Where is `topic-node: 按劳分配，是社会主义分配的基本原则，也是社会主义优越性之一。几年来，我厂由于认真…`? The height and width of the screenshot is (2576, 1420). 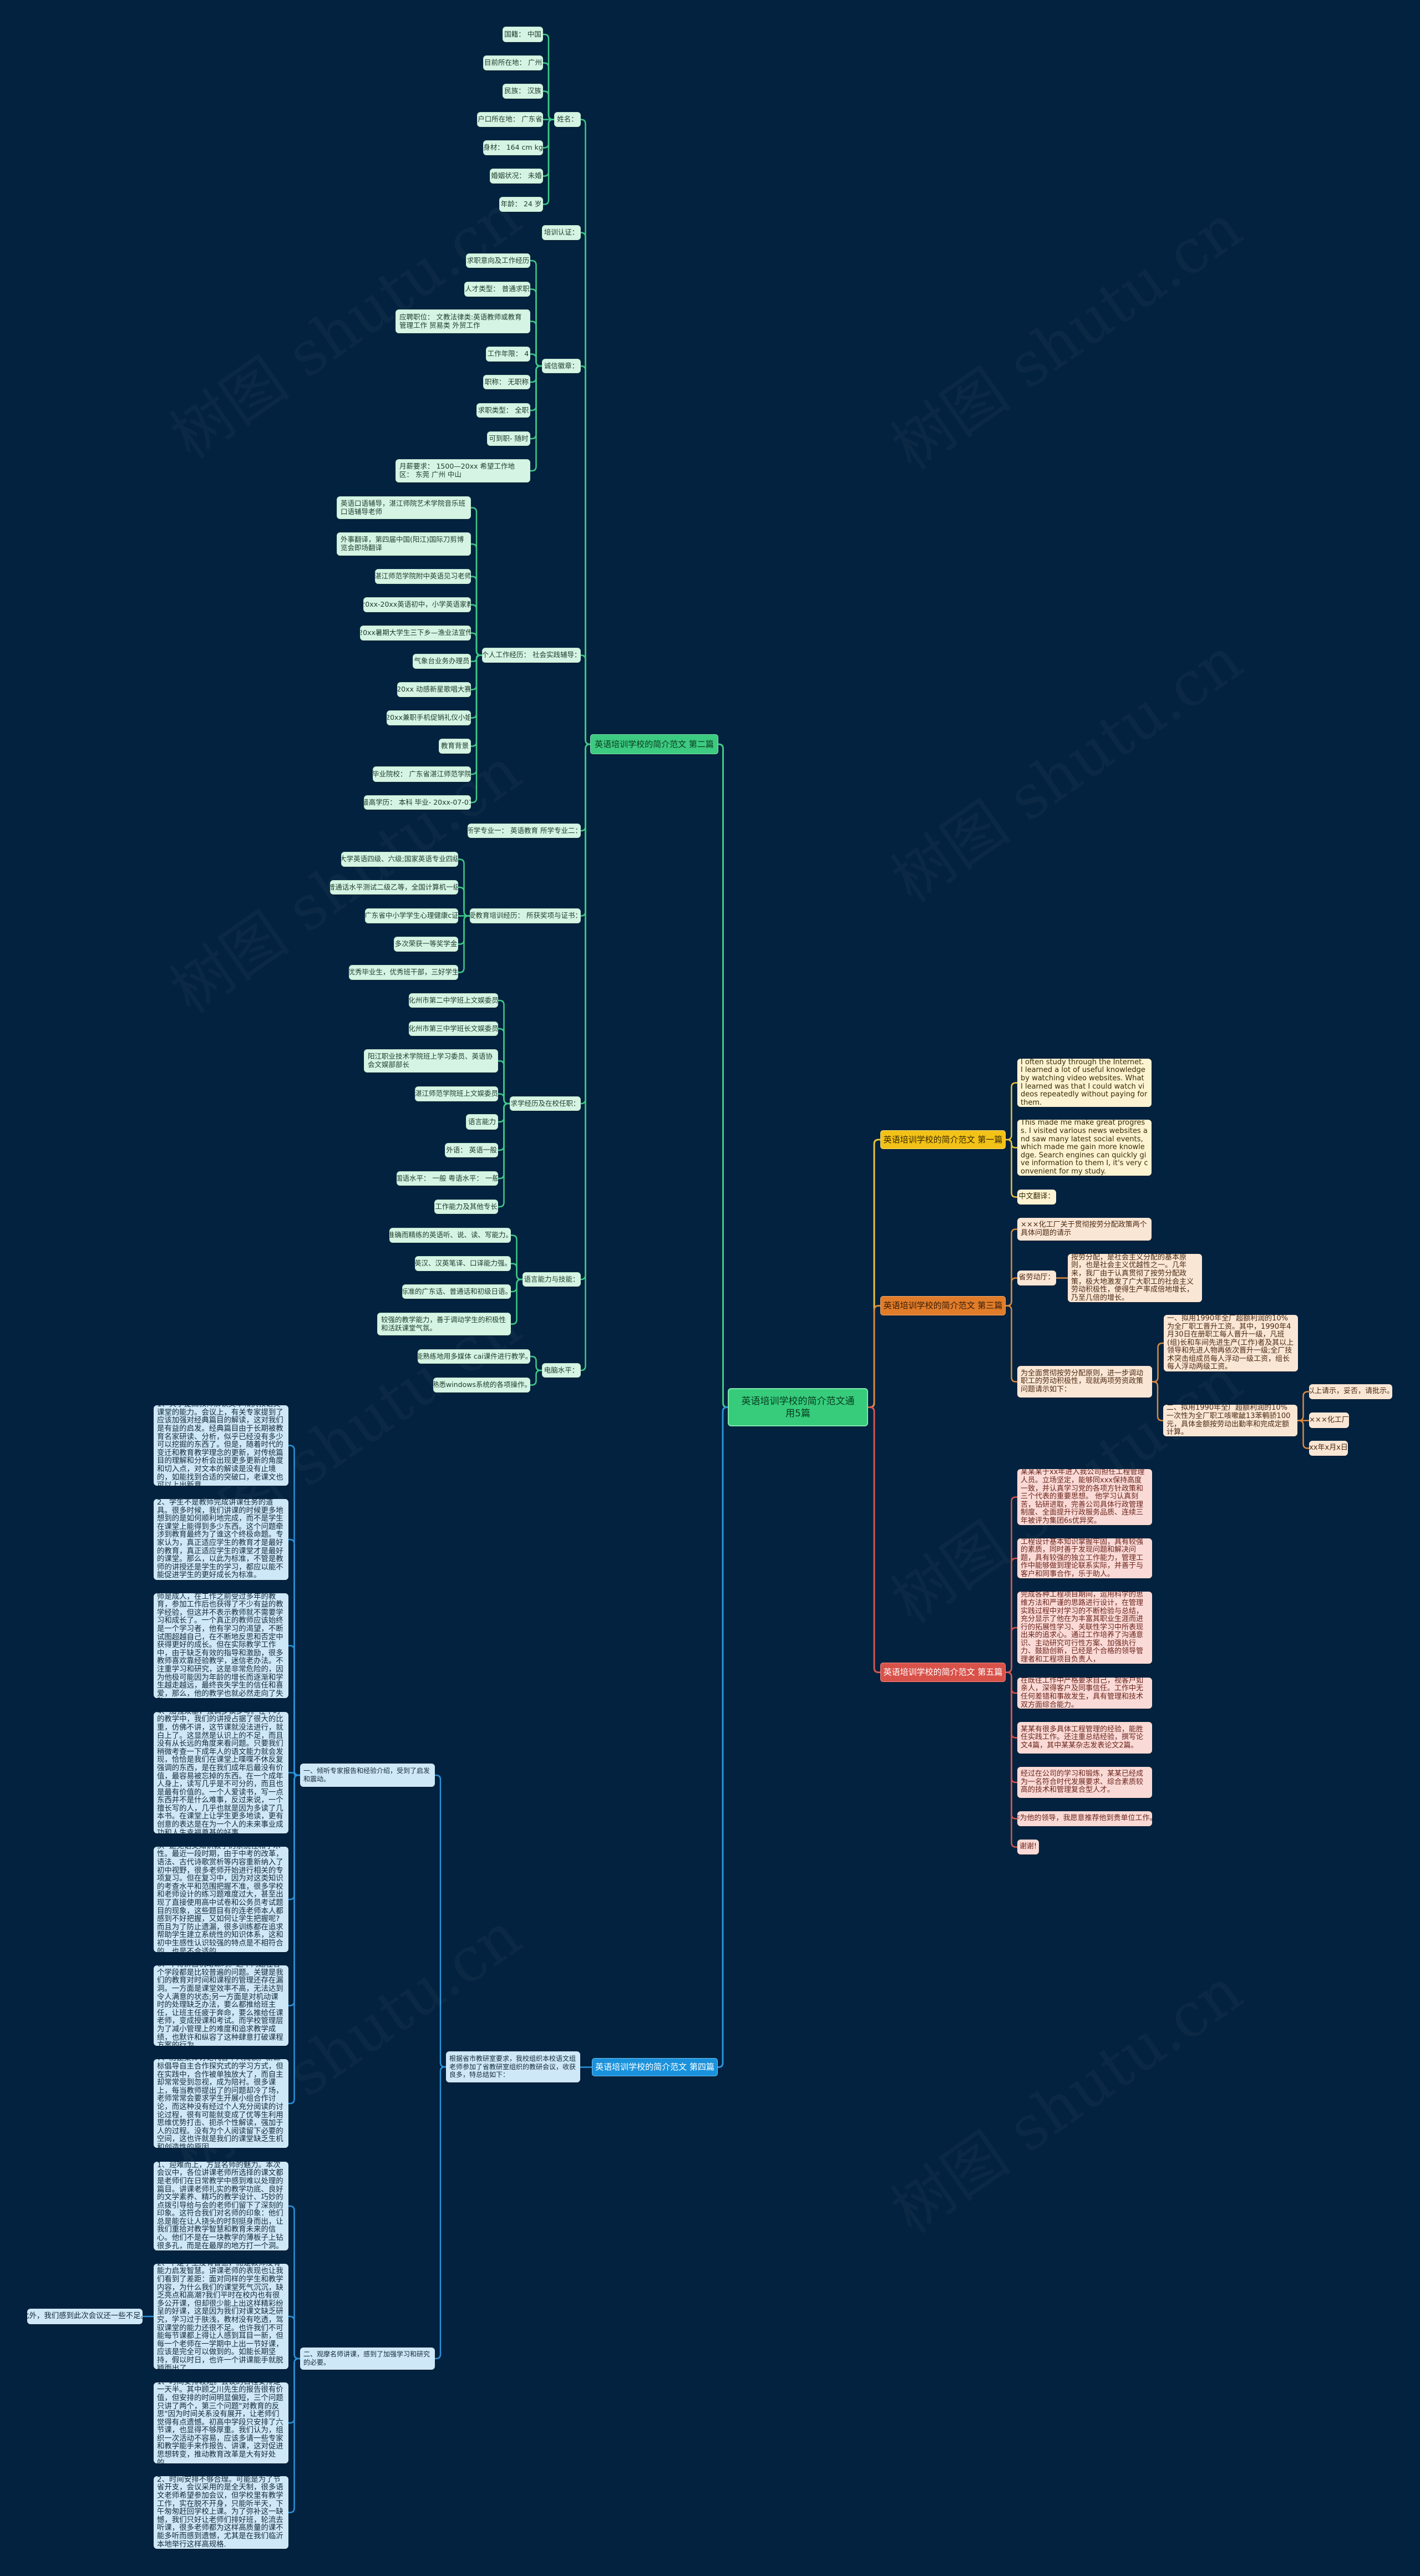
topic-node: 按劳分配，是社会主义分配的基本原则，也是社会主义优越性之一。几年来，我厂由于认真… is located at coordinates (1135, 1278).